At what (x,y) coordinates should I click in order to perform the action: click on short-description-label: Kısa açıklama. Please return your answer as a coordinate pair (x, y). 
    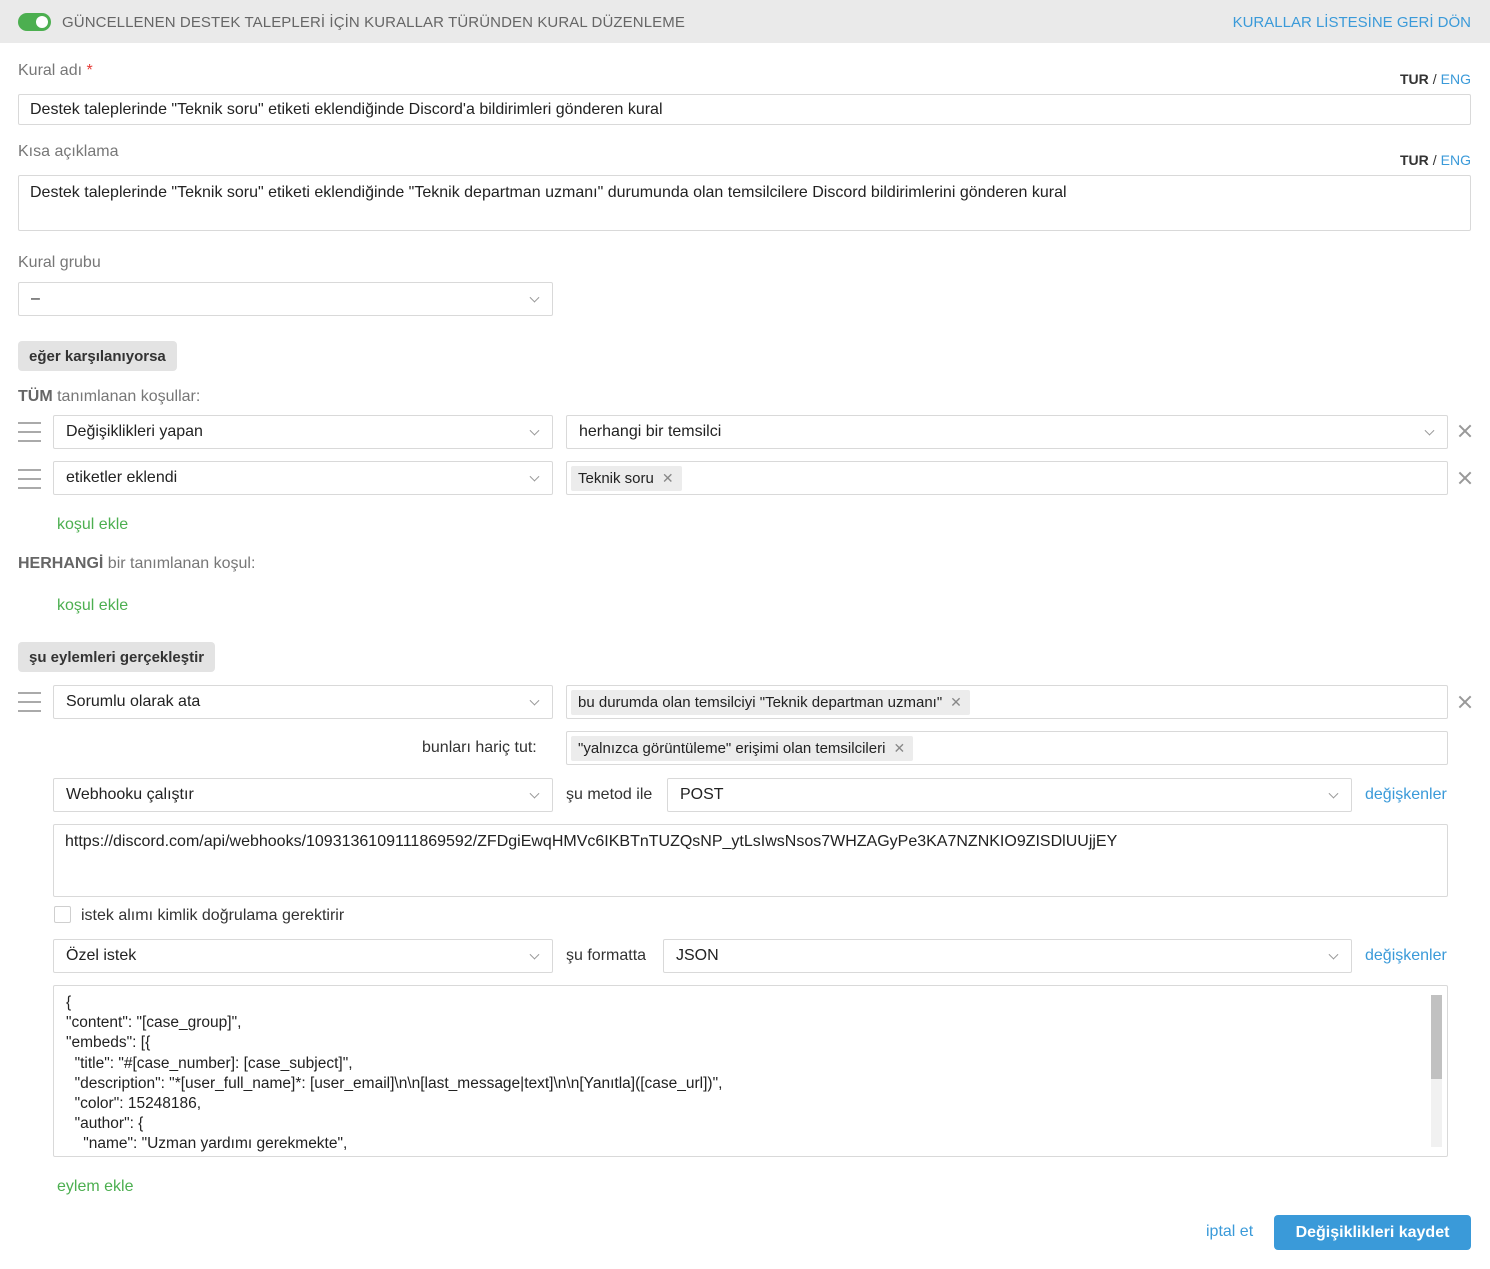
    Looking at the image, I should click on (68, 151).